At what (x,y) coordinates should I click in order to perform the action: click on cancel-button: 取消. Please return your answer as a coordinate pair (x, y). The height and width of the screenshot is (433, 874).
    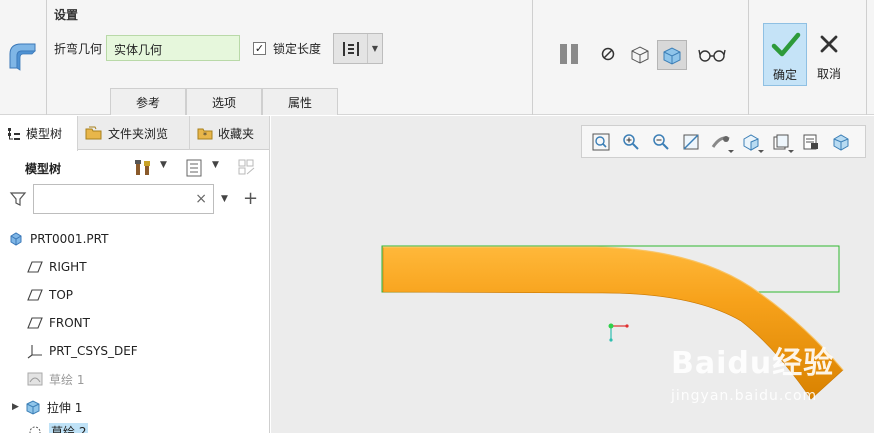
    Looking at the image, I should click on (829, 57).